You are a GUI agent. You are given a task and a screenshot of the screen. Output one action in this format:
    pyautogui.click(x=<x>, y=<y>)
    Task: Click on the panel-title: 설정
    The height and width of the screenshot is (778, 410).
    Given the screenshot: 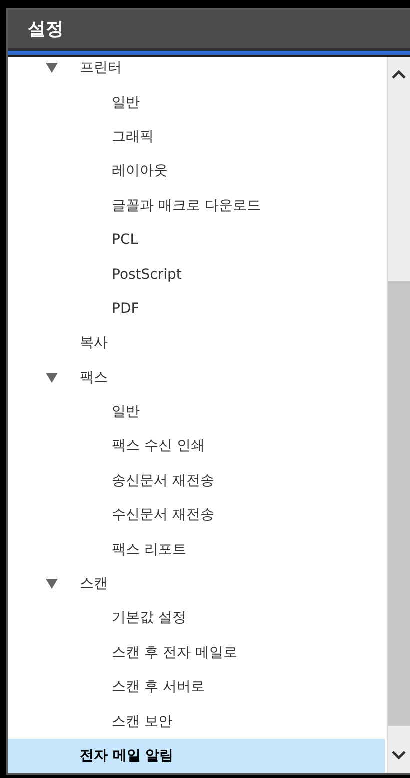 What is the action you would take?
    pyautogui.click(x=46, y=29)
    